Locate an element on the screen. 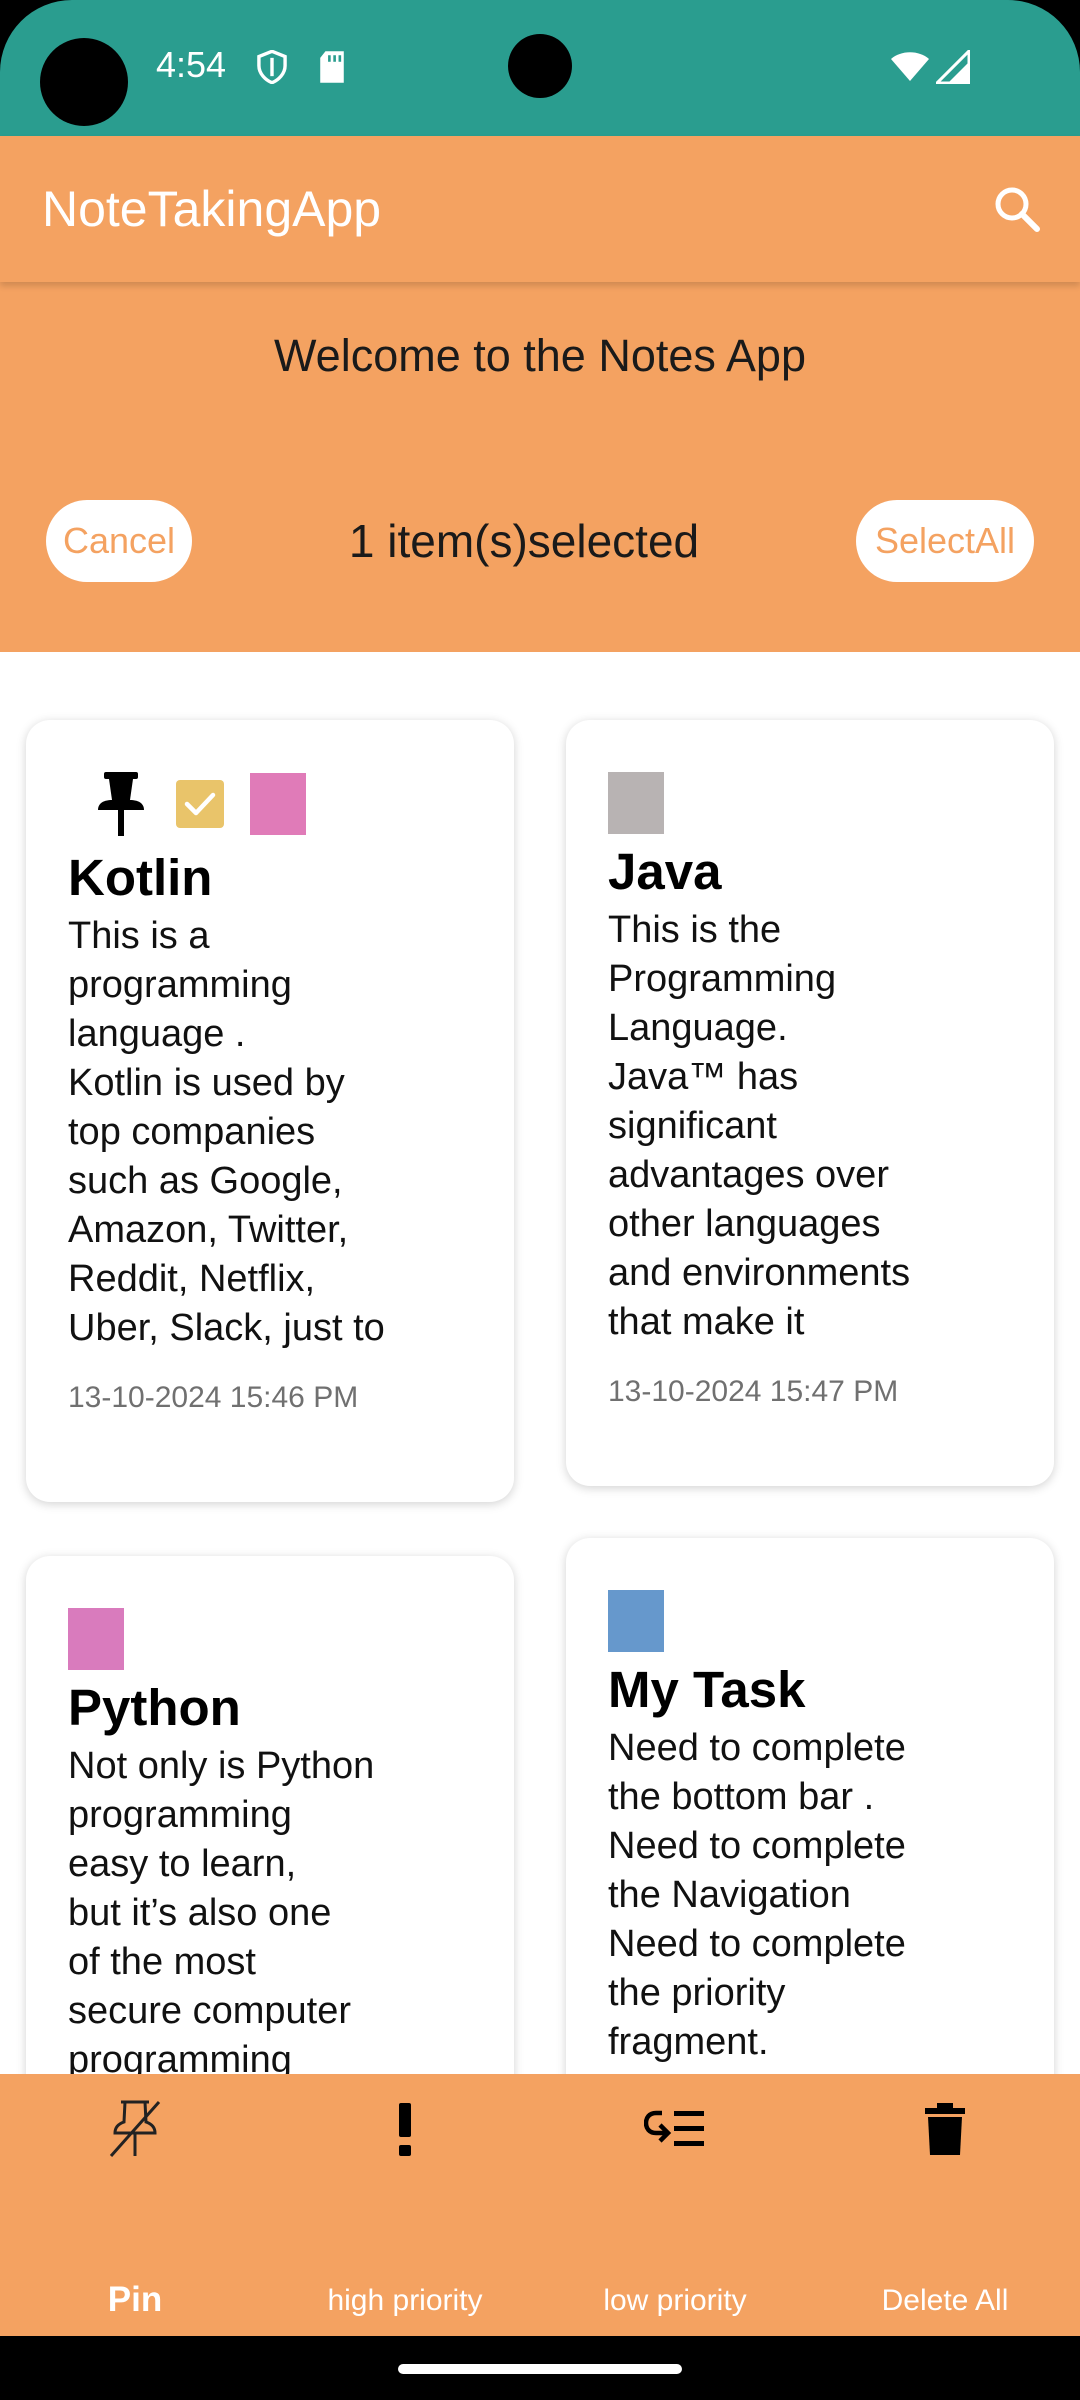 This screenshot has width=1080, height=2400. sd-card-icon is located at coordinates (332, 67).